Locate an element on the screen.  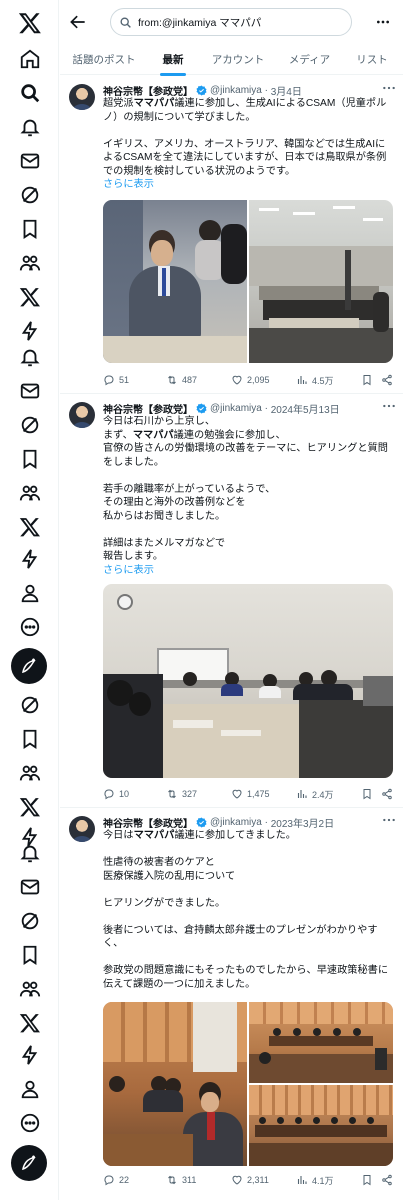
search-input is located at coordinates (238, 22).